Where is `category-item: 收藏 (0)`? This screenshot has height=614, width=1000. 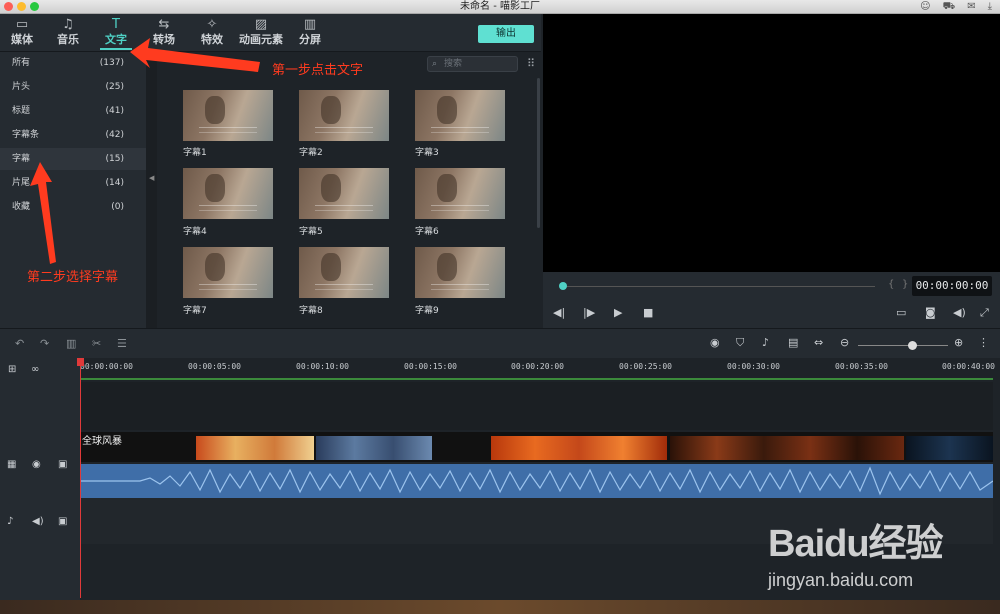
category-item: 收藏 (0) is located at coordinates (73, 207).